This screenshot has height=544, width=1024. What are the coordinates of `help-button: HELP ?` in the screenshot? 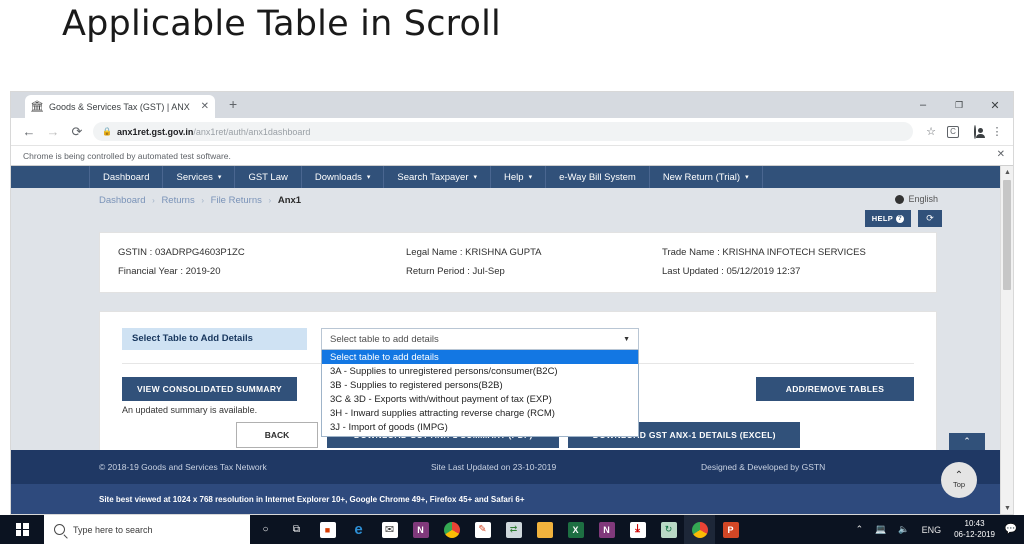 It's located at (887, 218).